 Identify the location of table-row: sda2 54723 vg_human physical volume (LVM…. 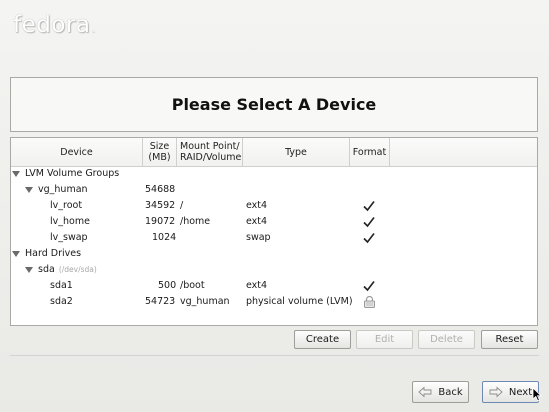
(274, 302).